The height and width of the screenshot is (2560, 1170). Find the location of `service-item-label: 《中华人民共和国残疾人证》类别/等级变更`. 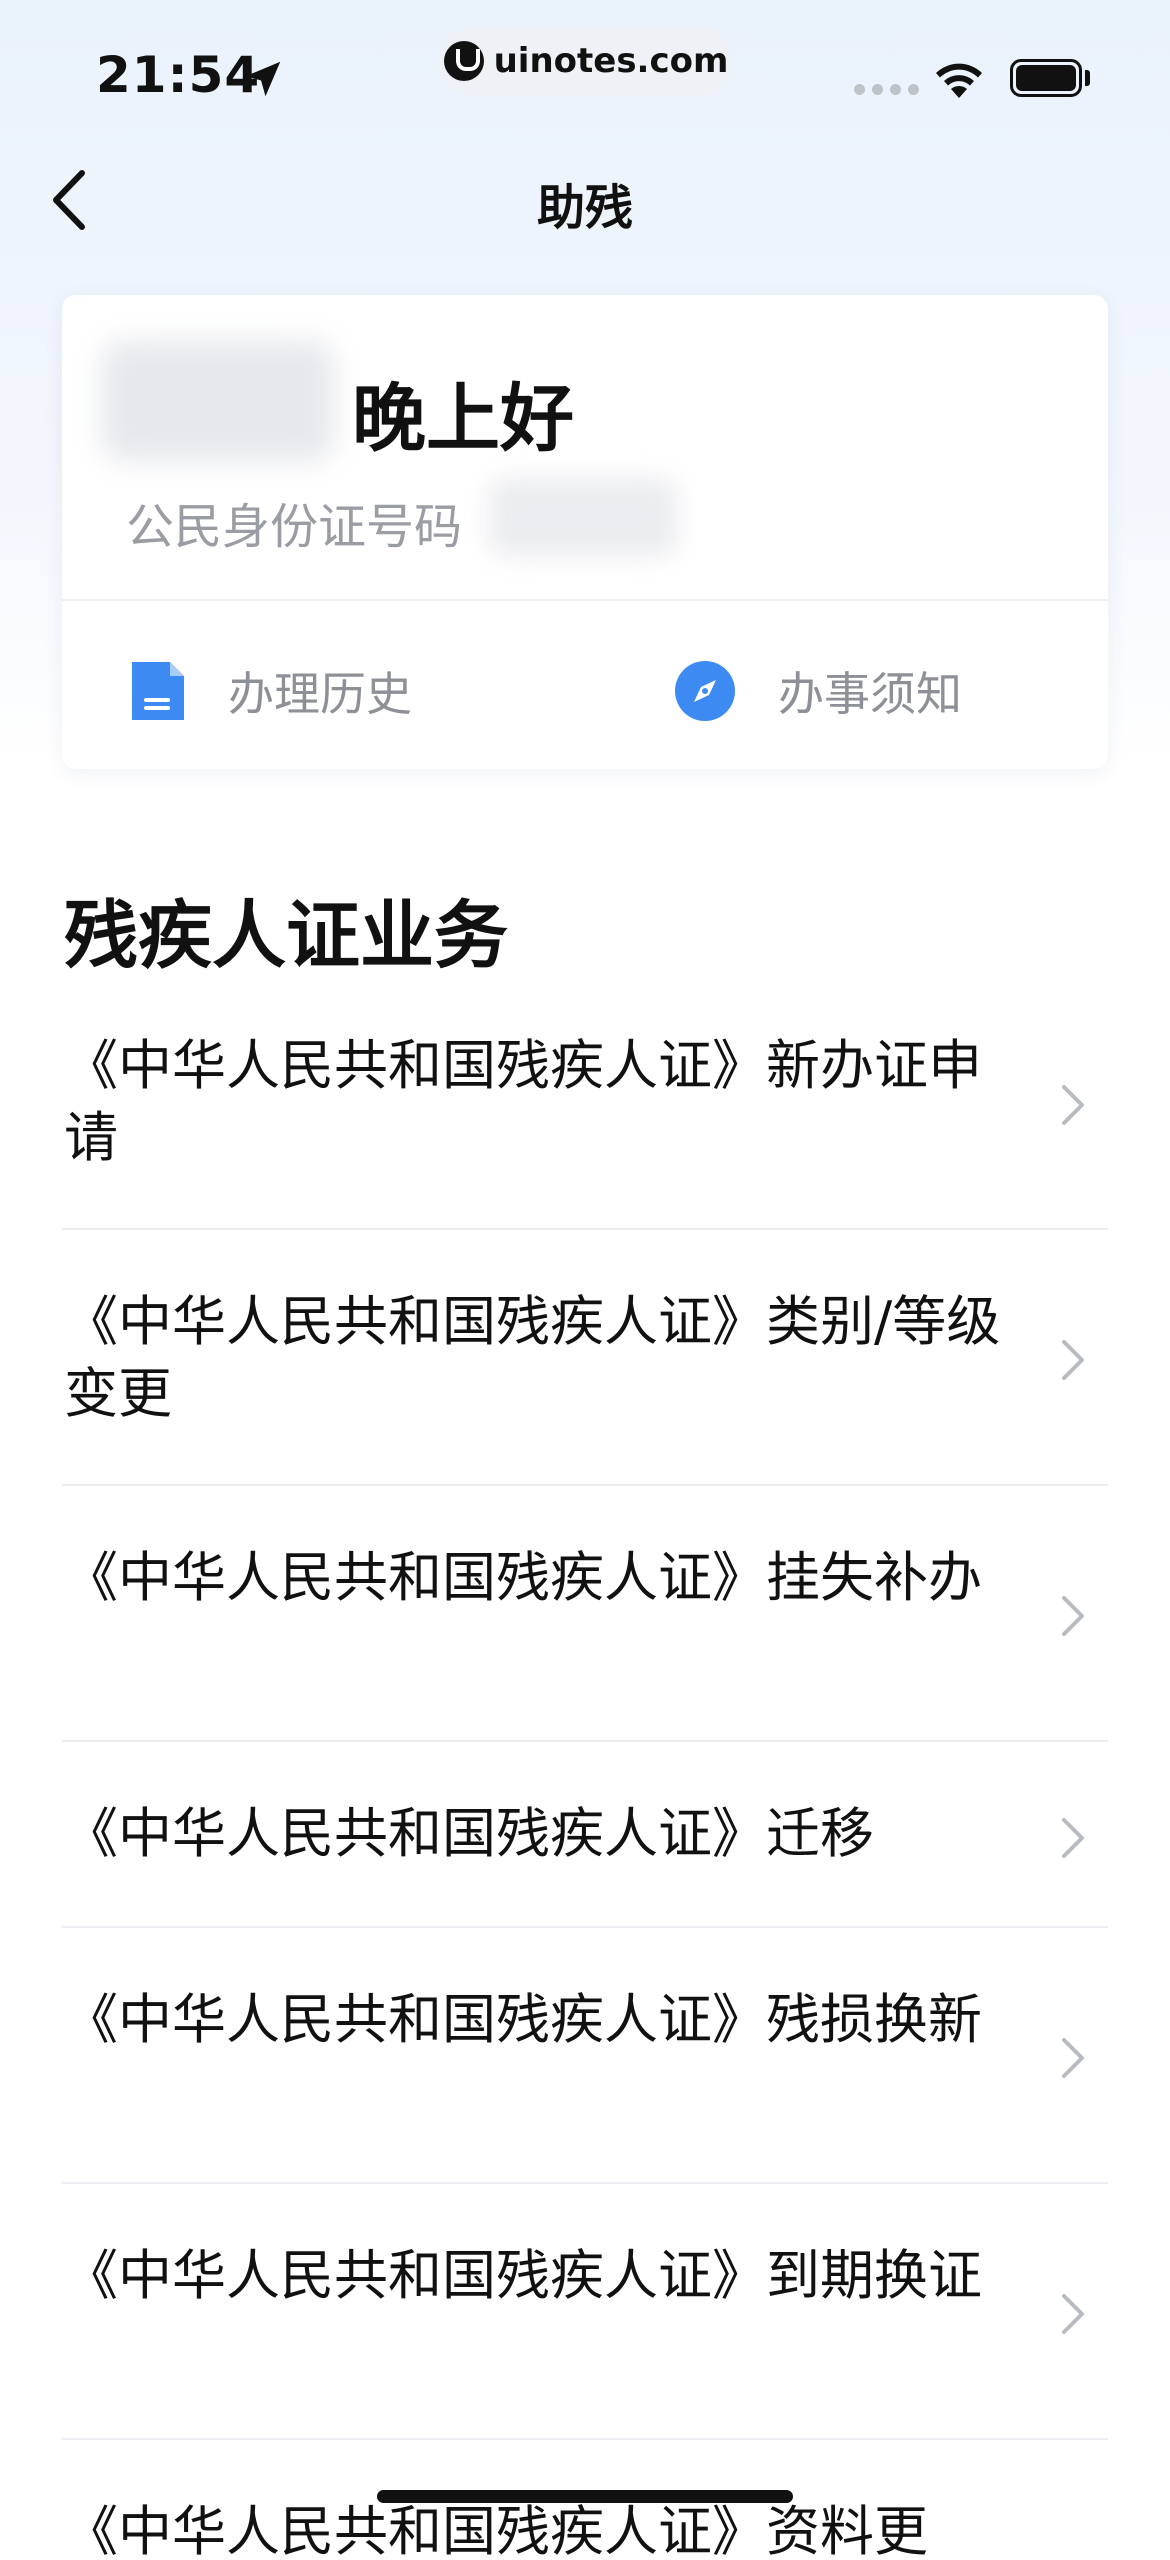

service-item-label: 《中华人民共和国残疾人证》类别/等级变更 is located at coordinates (532, 1357).